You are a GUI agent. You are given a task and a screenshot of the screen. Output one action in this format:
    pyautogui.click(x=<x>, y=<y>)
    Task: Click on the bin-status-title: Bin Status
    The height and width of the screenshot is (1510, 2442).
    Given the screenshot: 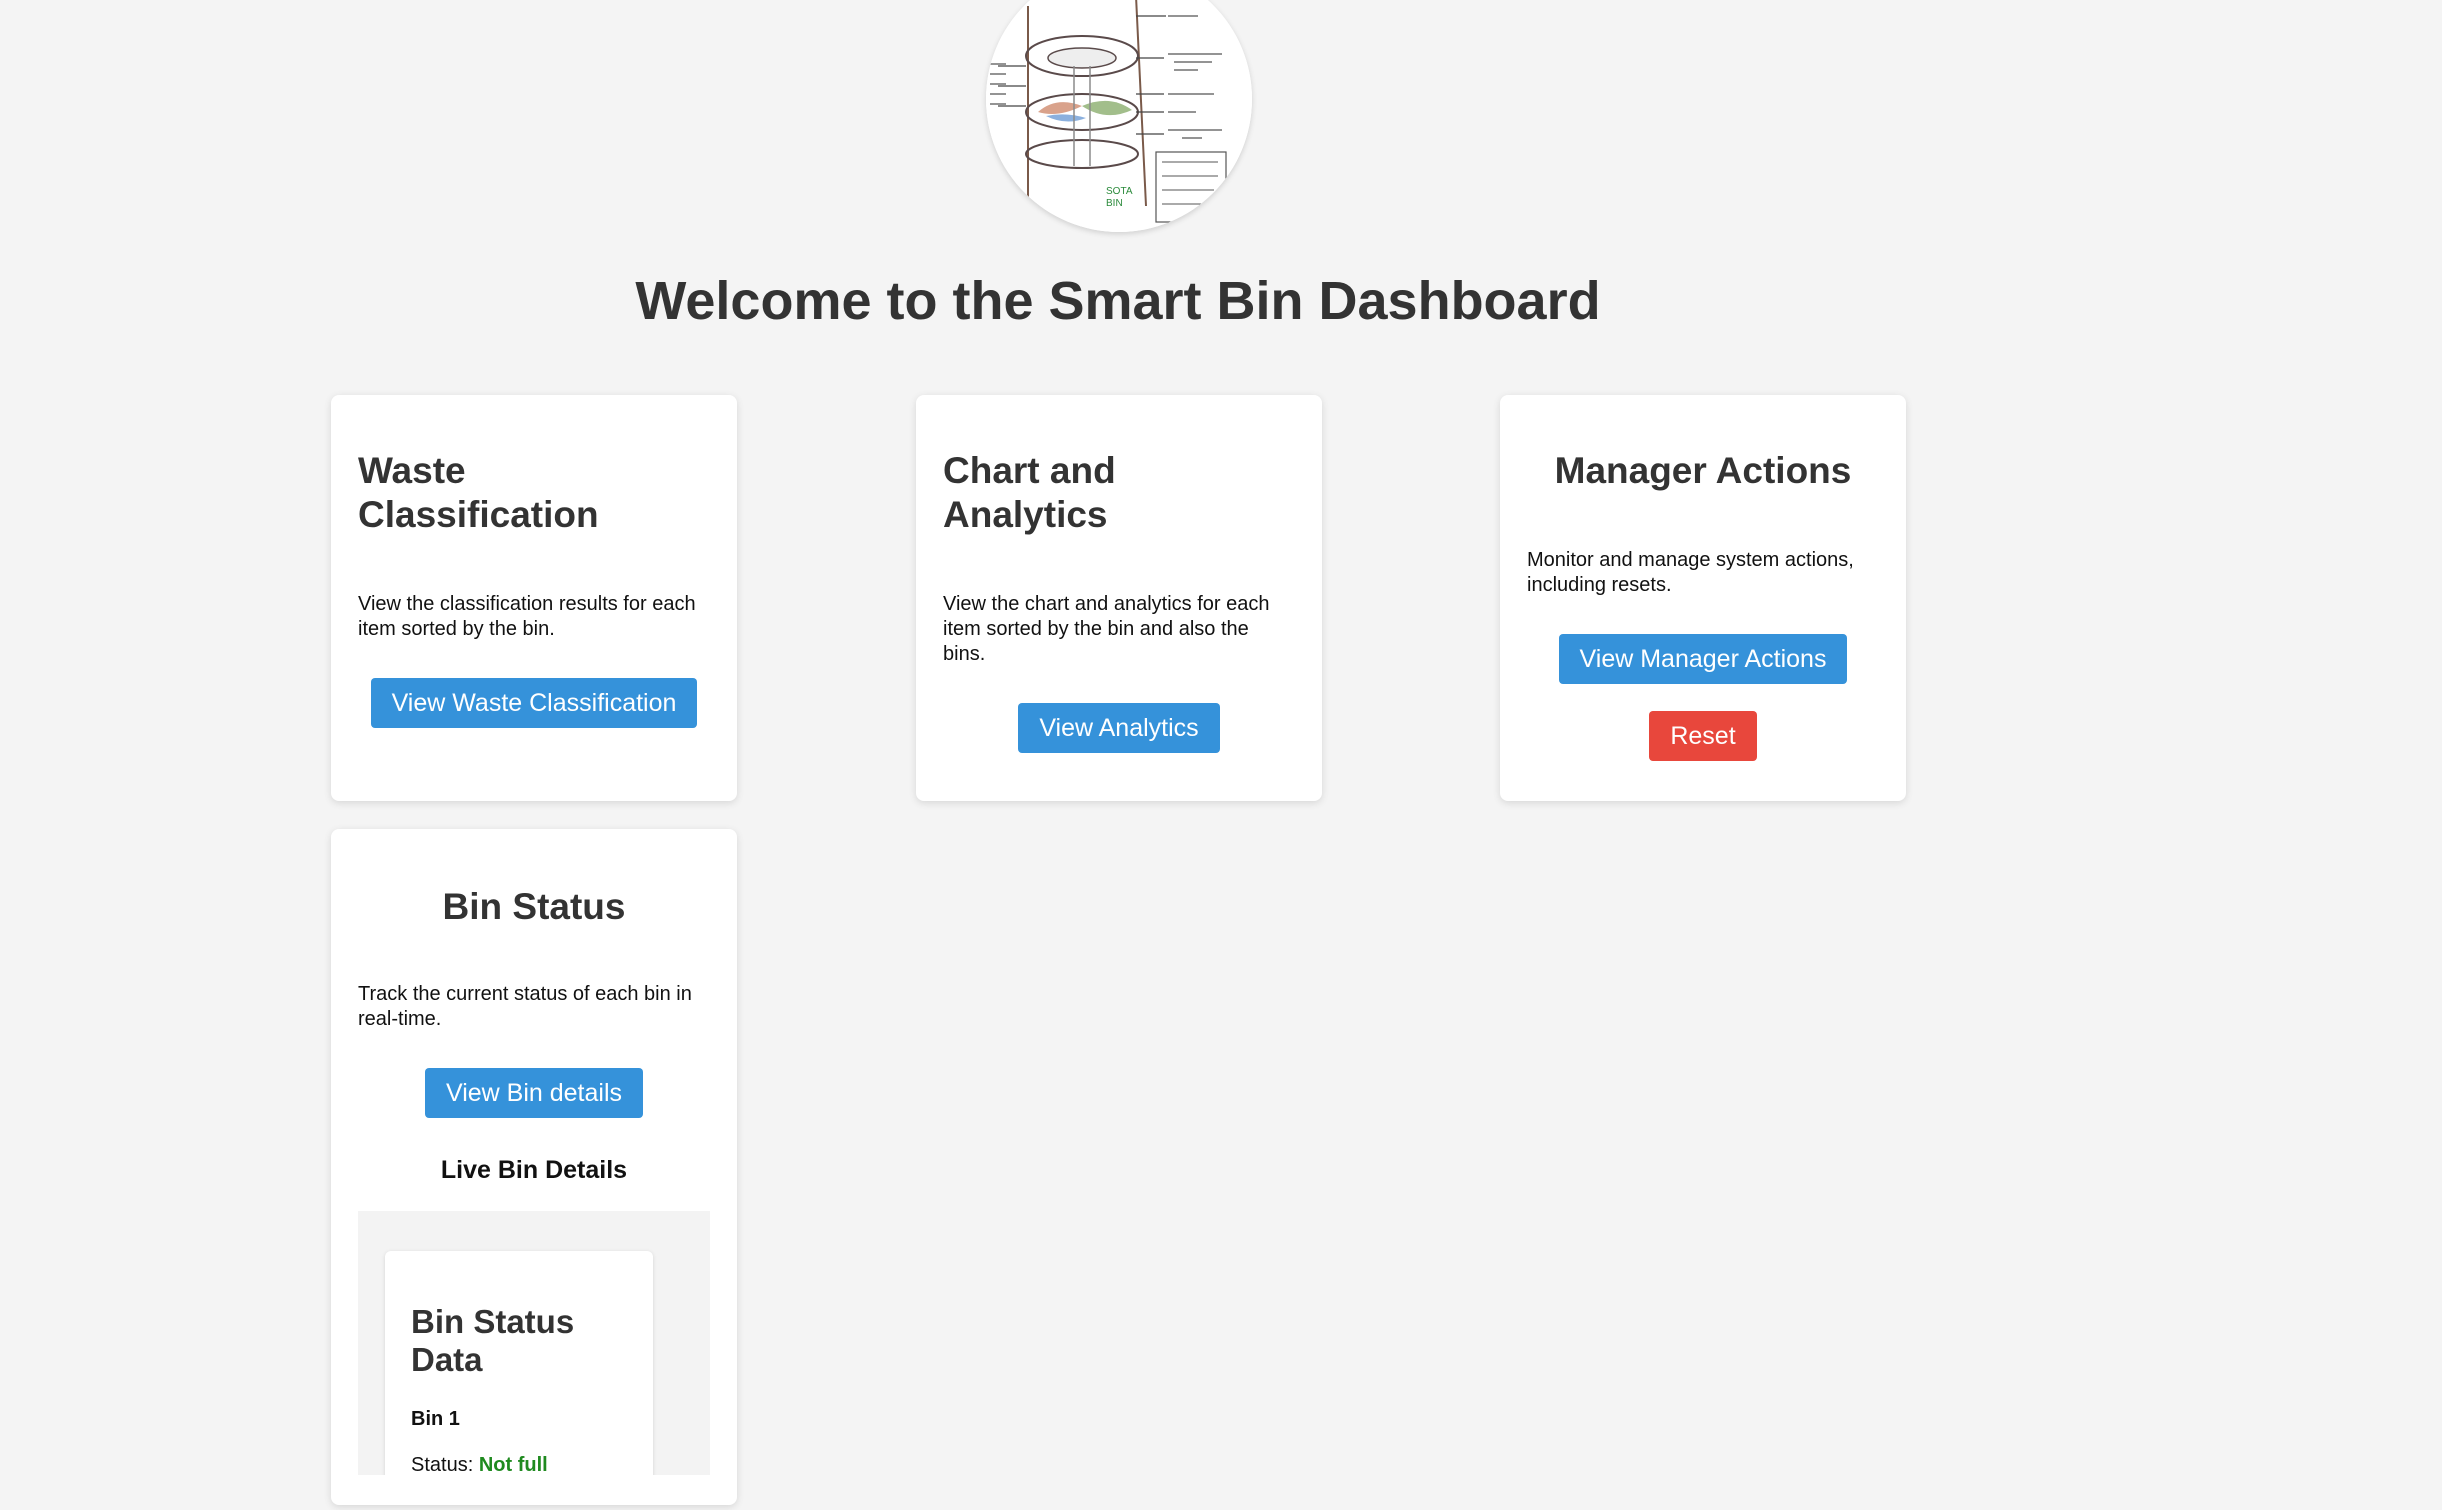 What is the action you would take?
    pyautogui.click(x=534, y=906)
    